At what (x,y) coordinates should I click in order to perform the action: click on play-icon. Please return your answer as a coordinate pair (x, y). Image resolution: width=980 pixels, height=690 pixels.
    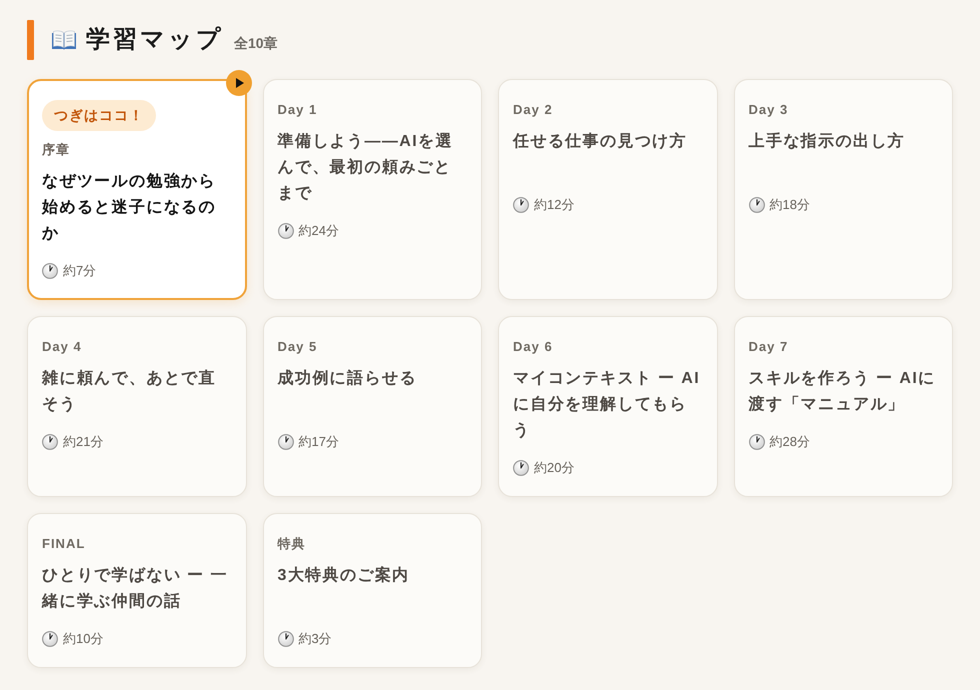
    Looking at the image, I should click on (239, 83).